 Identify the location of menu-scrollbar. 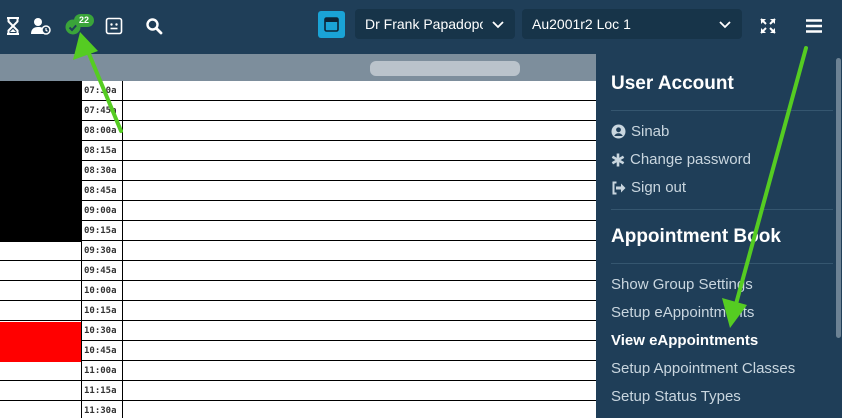
(838, 198).